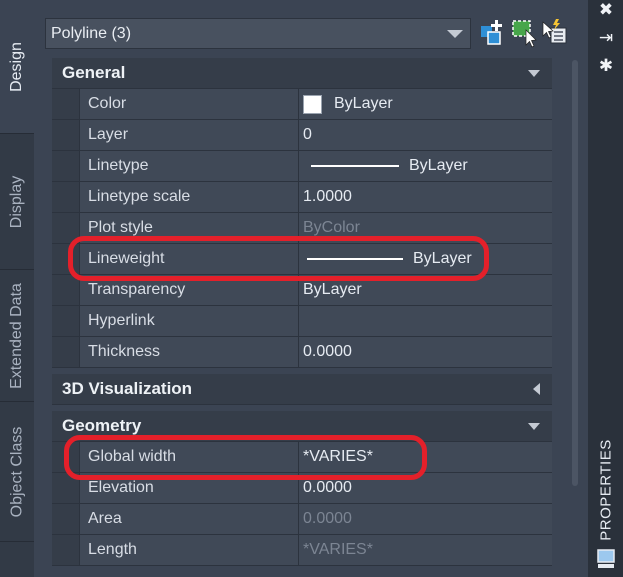  Describe the element at coordinates (492, 33) in the screenshot. I see `add-to-selection-icon` at that location.